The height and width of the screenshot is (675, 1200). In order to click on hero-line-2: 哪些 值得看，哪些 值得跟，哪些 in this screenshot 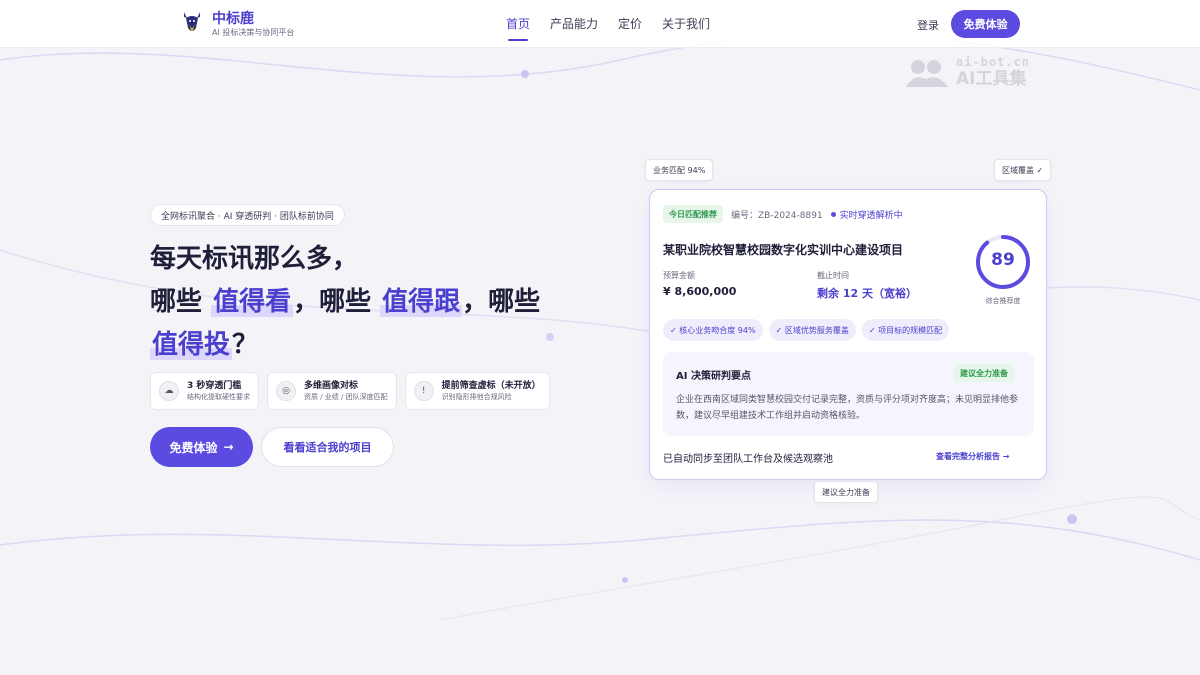, I will do `click(385, 302)`.